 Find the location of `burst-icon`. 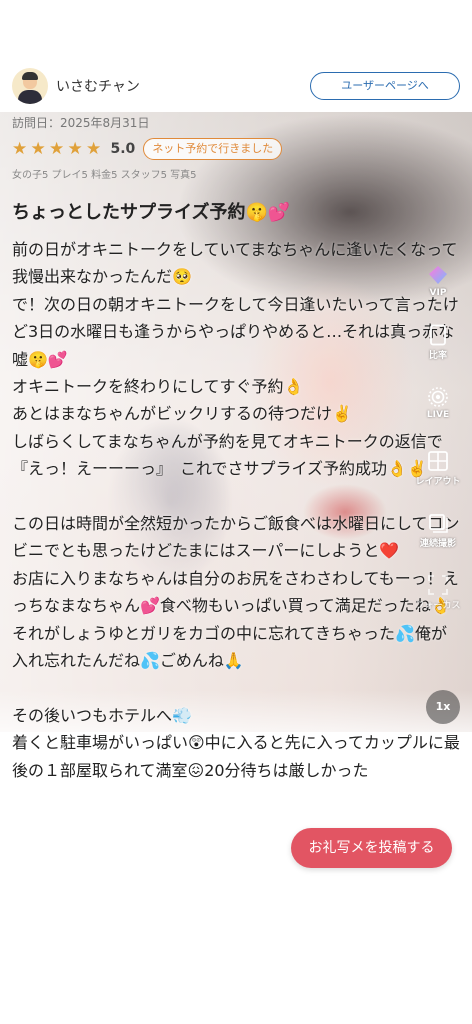

burst-icon is located at coordinates (438, 523).